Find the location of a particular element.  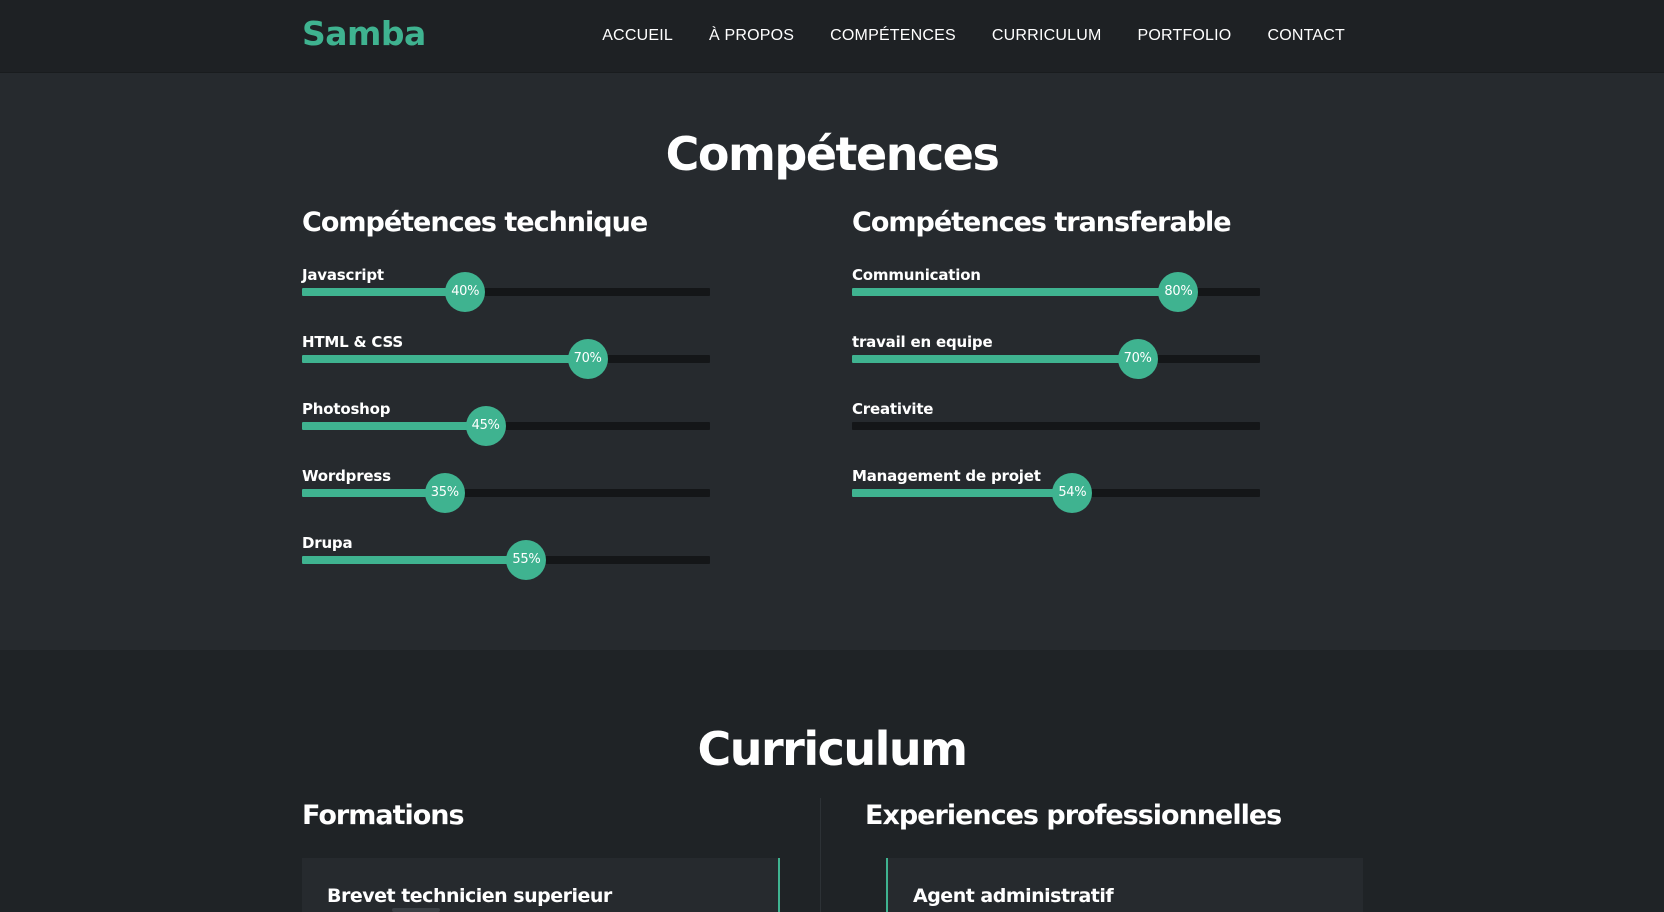

skill-track: 54% is located at coordinates (1056, 493).